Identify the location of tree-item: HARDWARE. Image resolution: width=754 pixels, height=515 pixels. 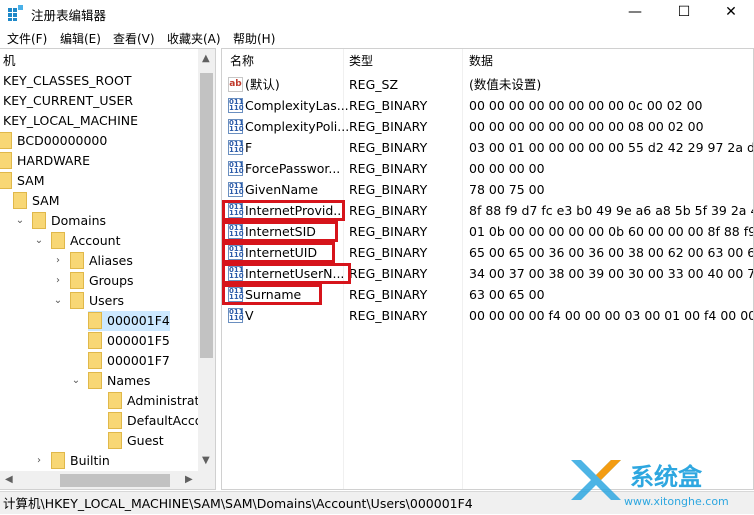
(45, 161).